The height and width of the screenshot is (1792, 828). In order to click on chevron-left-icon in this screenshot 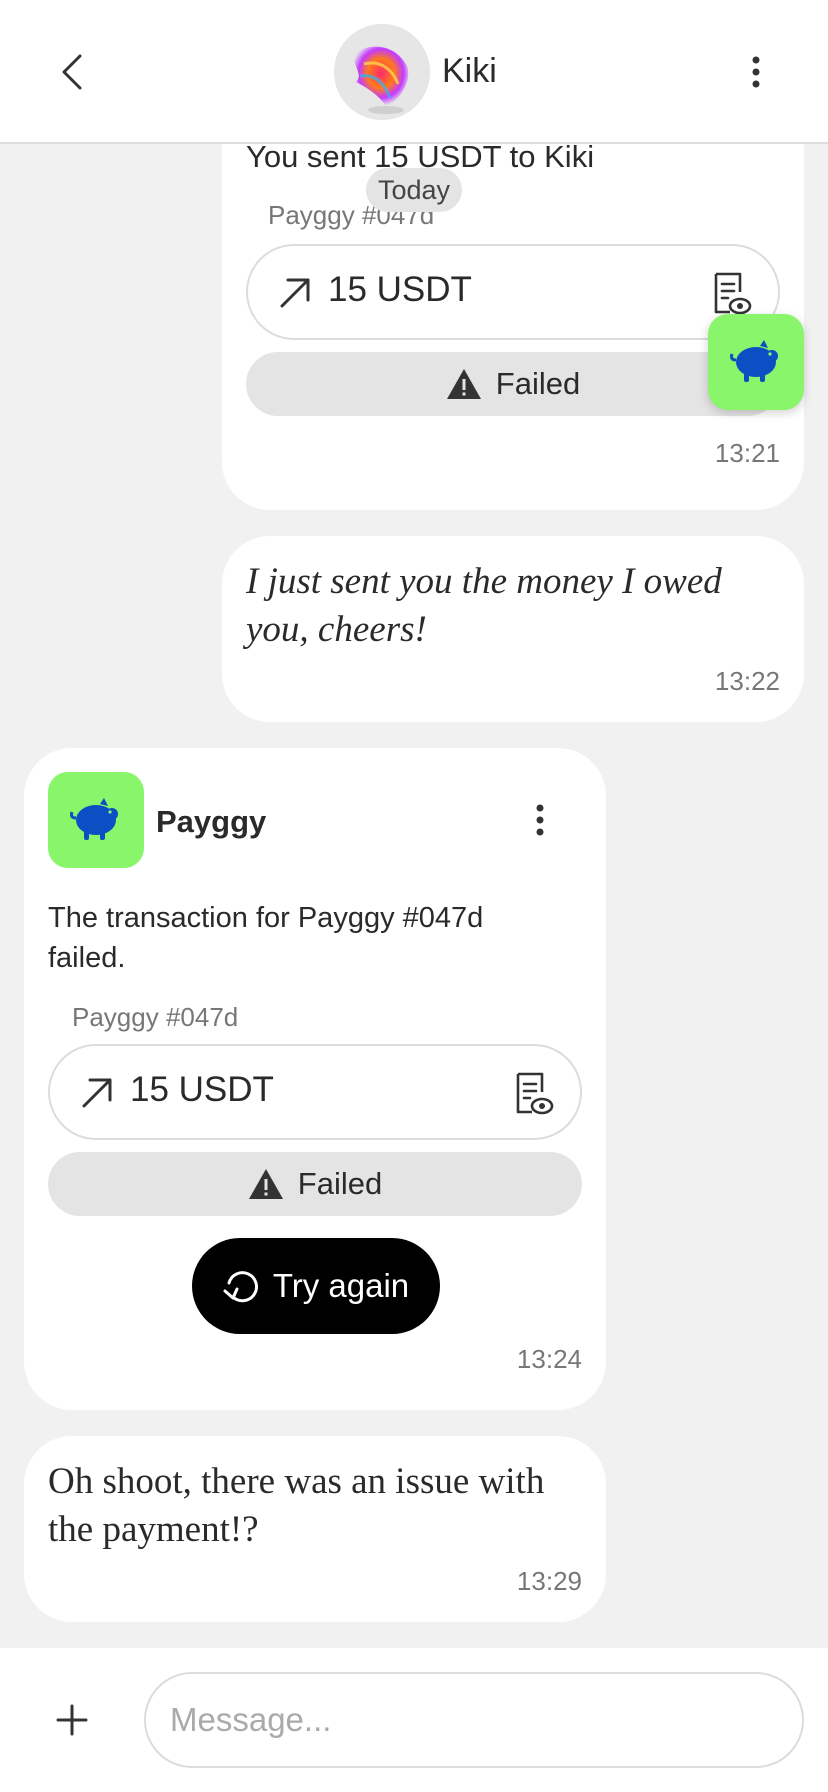, I will do `click(72, 72)`.